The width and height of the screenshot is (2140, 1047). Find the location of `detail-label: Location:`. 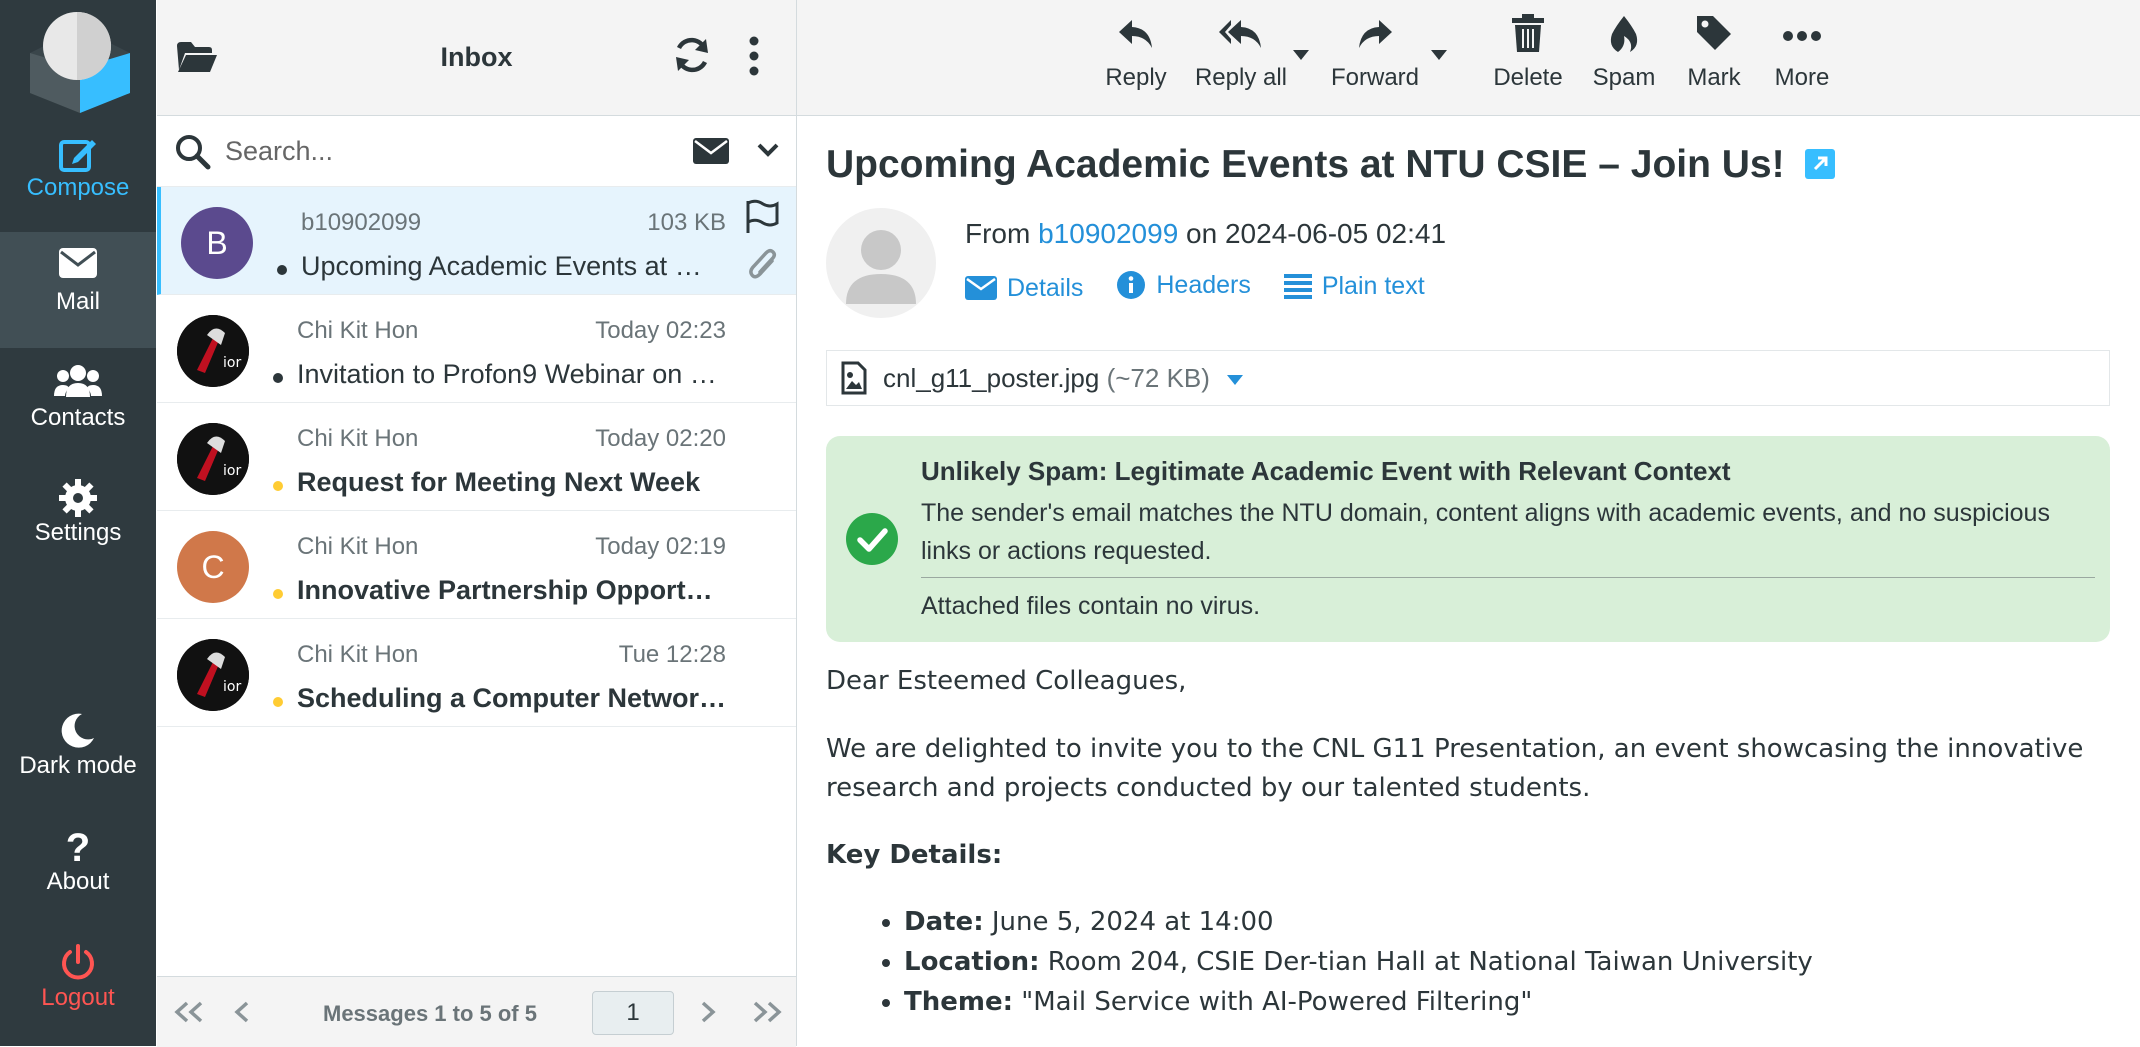

detail-label: Location: is located at coordinates (972, 962).